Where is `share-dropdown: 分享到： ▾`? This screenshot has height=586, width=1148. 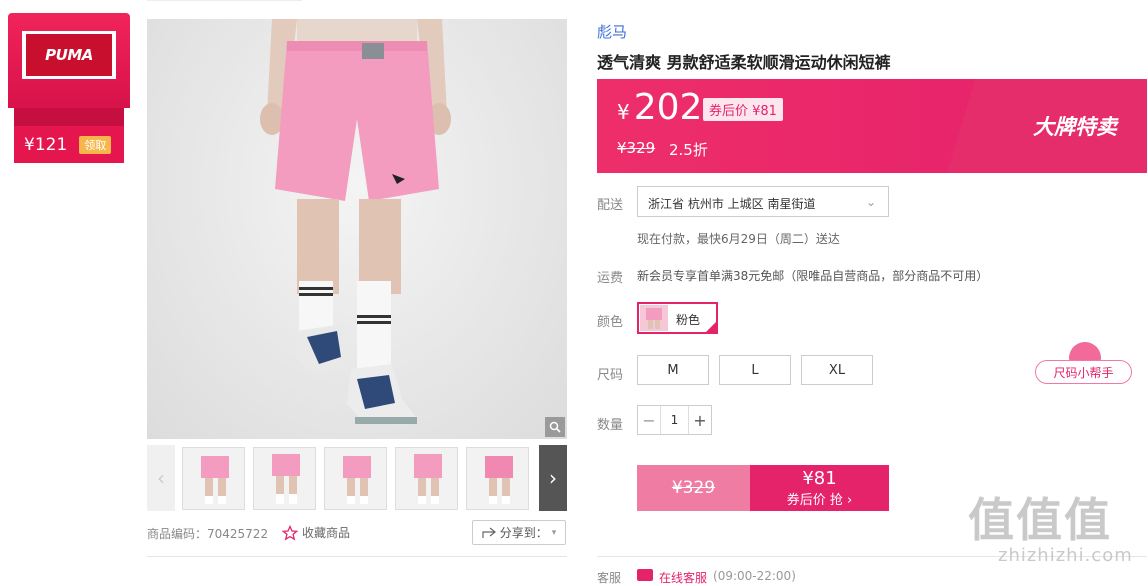
share-dropdown: 分享到： ▾ is located at coordinates (519, 532).